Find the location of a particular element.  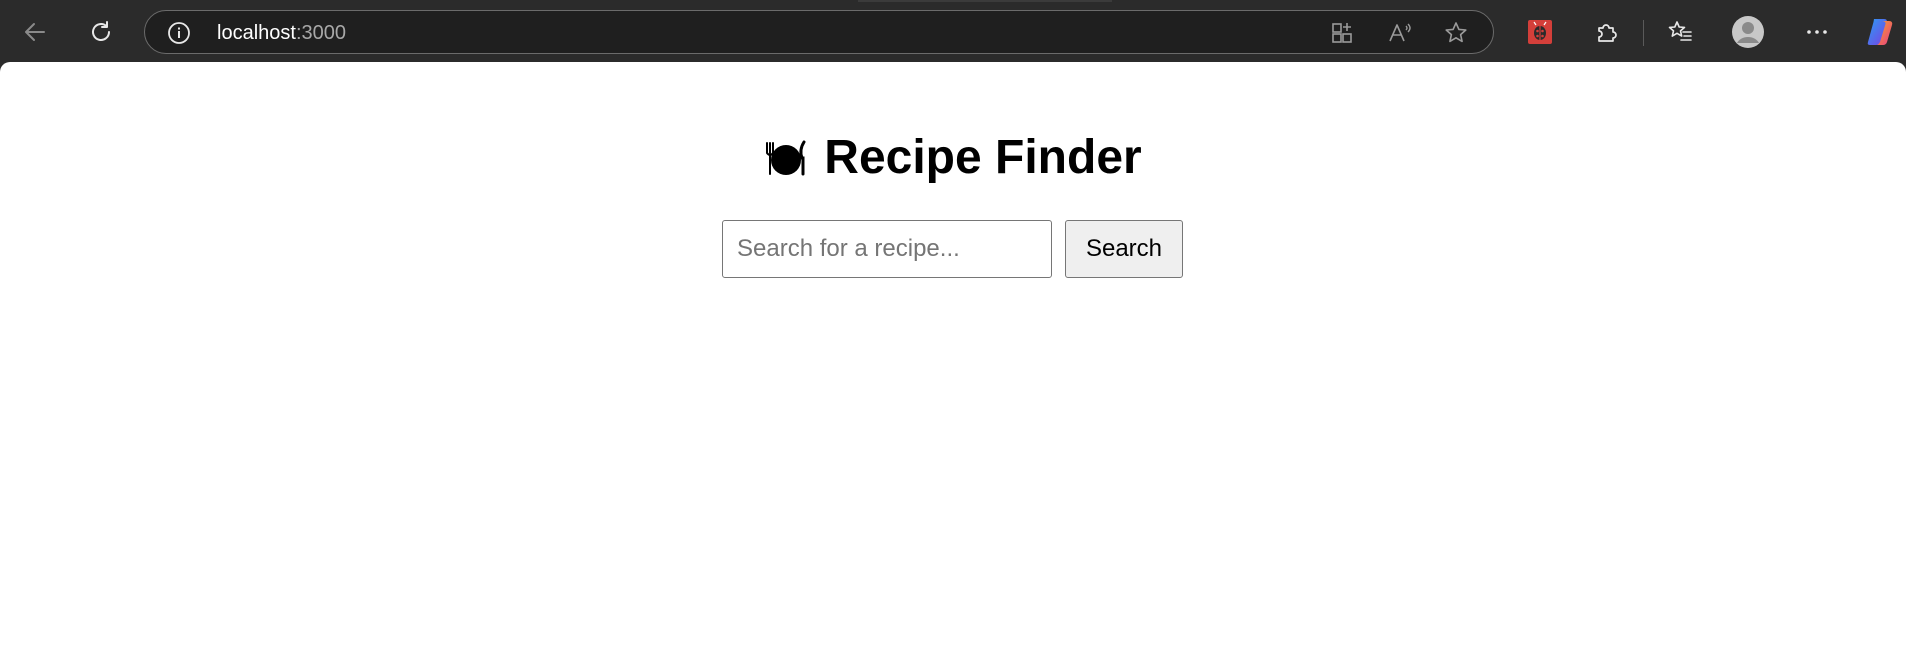

page-title: Recipe Finder is located at coordinates (953, 158).